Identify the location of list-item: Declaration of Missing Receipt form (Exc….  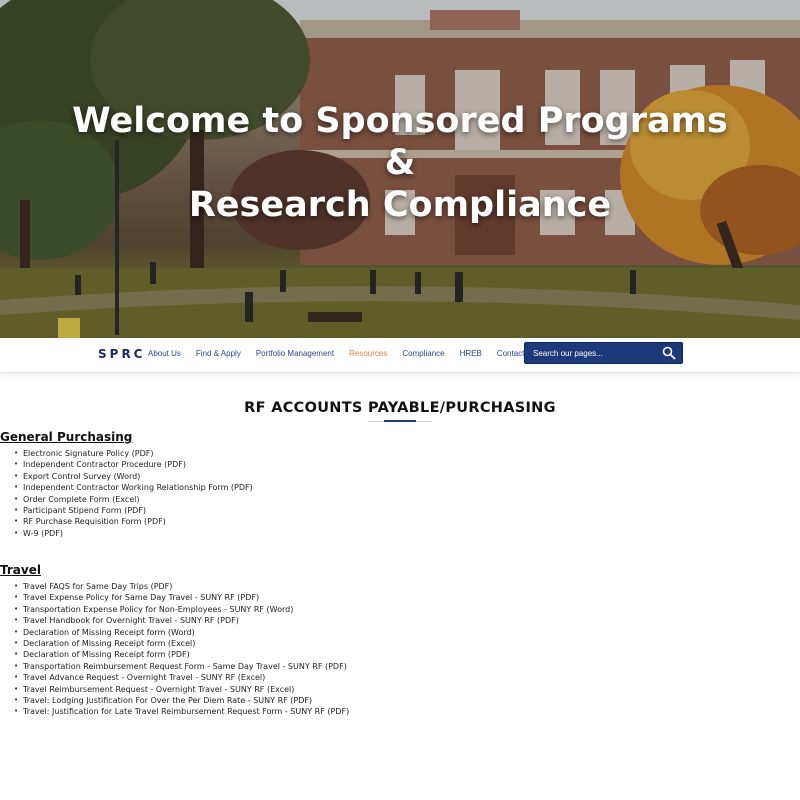
(181, 644).